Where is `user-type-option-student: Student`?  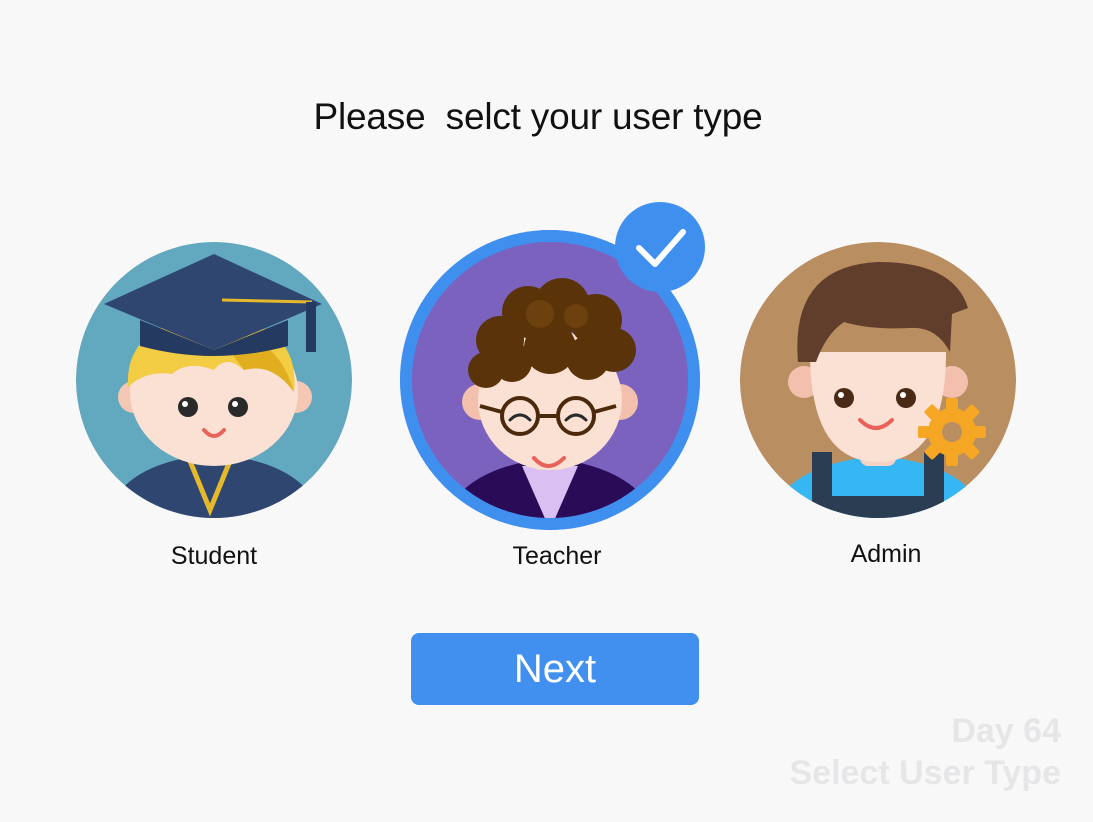
user-type-option-student: Student is located at coordinates (214, 412).